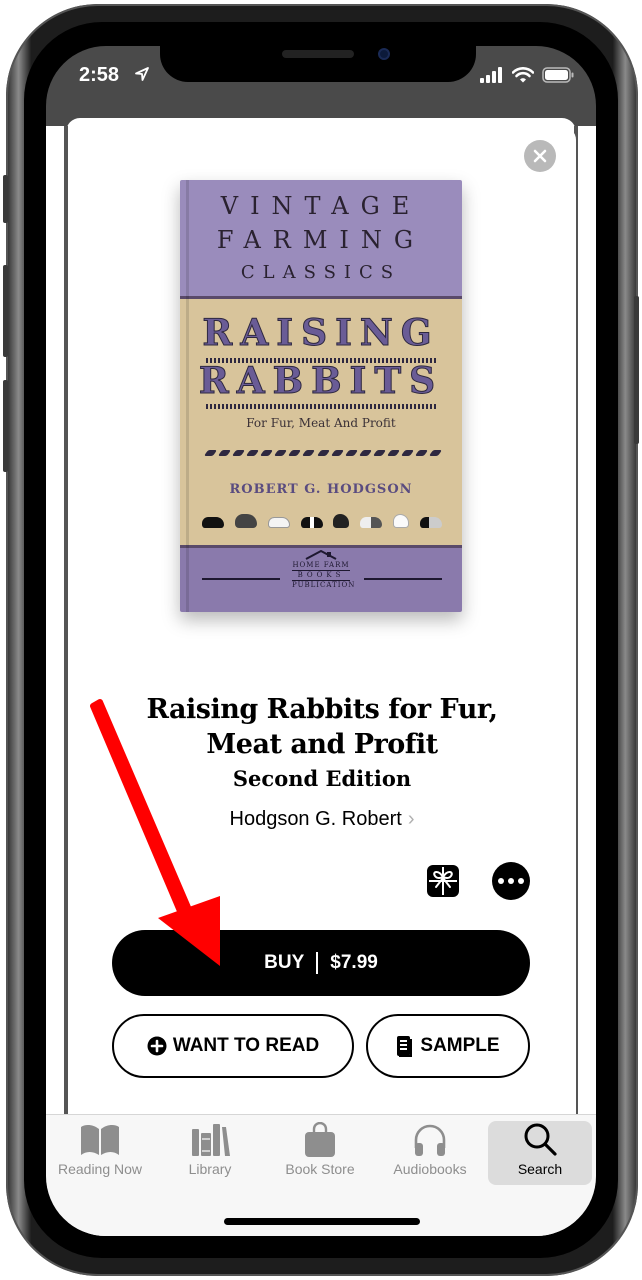 This screenshot has width=642, height=1280. Describe the element at coordinates (5, 426) in the screenshot. I see `volume-down-button` at that location.